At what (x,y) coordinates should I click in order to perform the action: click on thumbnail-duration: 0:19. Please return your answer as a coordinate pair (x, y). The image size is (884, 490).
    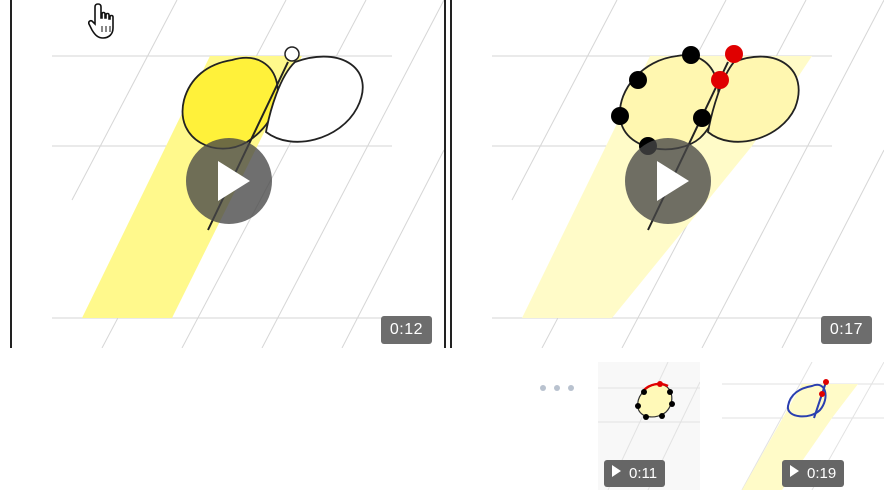
    Looking at the image, I should click on (813, 473).